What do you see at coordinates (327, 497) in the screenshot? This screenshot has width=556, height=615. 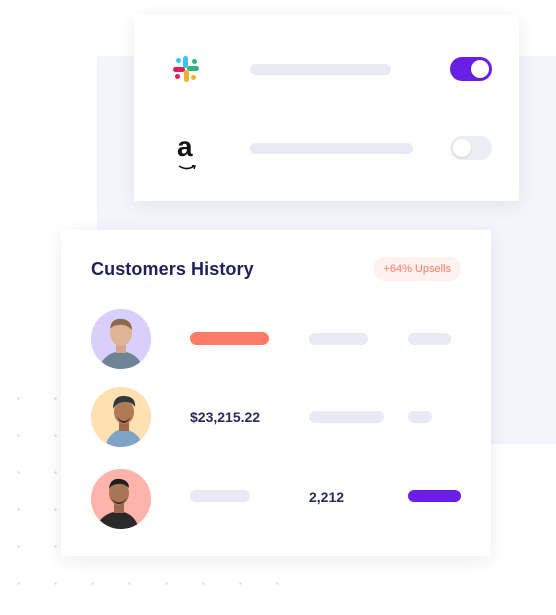 I see `customer-count: 2,212` at bounding box center [327, 497].